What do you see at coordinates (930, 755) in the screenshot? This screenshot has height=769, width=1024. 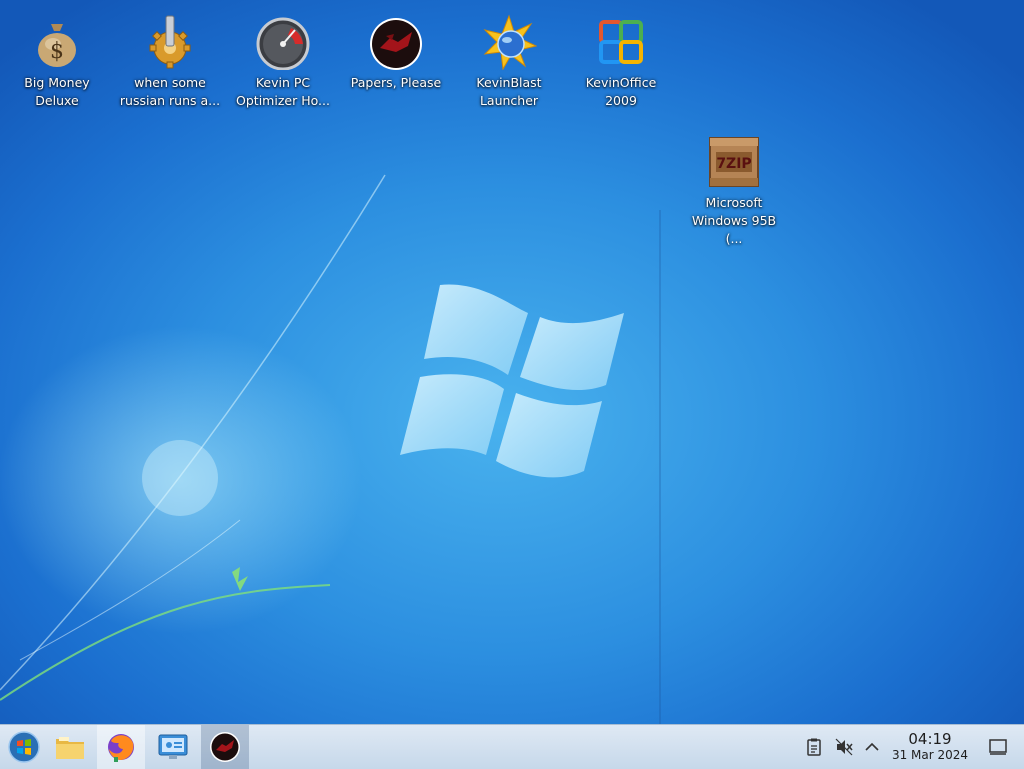 I see `clock-date: 31 Mar 2024` at bounding box center [930, 755].